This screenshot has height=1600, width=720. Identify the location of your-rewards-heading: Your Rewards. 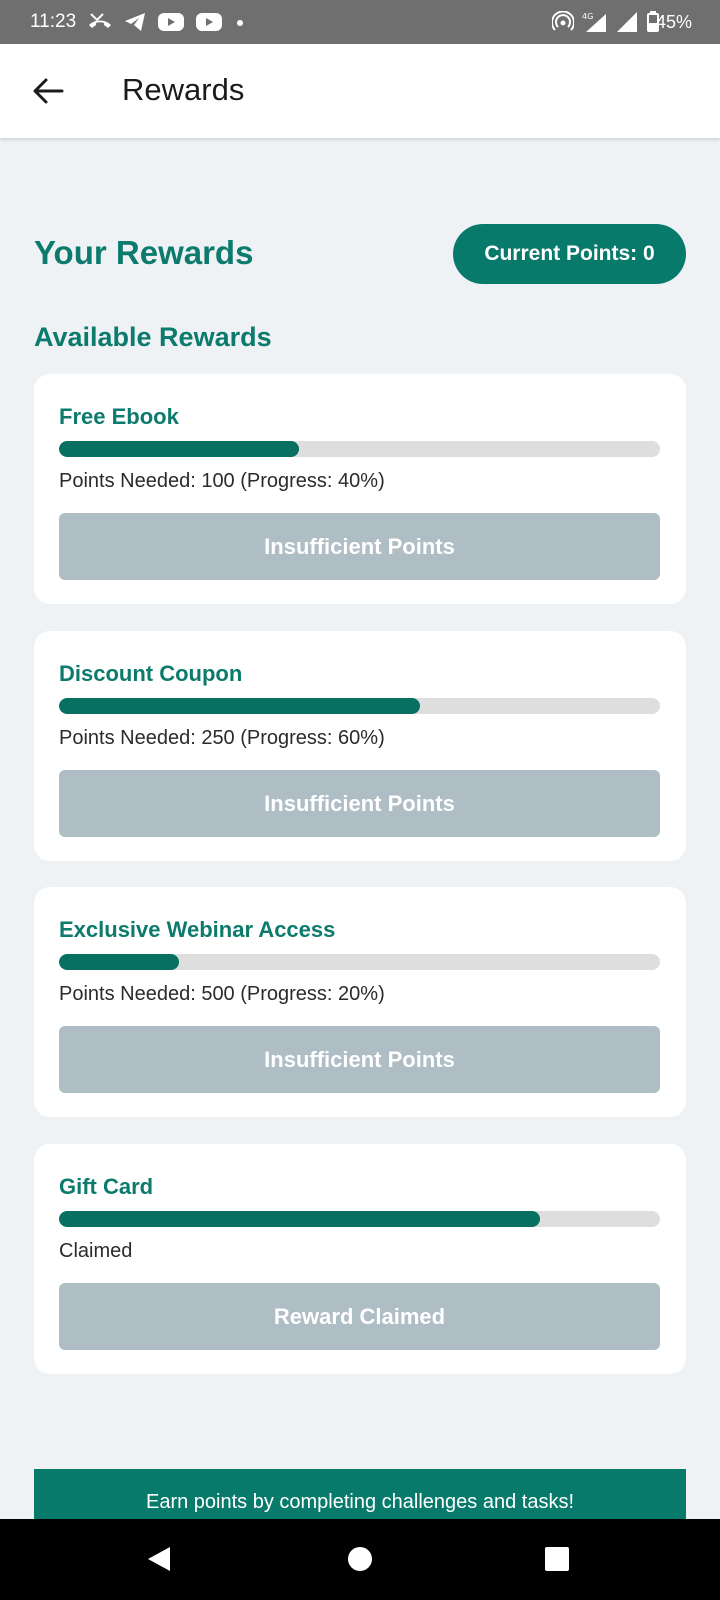
(144, 252).